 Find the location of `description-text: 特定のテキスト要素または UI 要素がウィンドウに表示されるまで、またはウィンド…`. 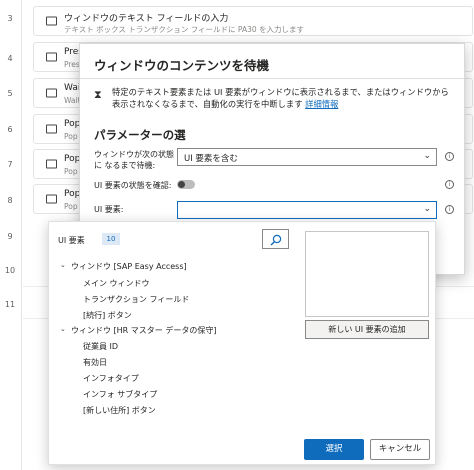

description-text: 特定のテキスト要素または UI 要素がウィンドウに表示されるまで、またはウィンド… is located at coordinates (280, 98).